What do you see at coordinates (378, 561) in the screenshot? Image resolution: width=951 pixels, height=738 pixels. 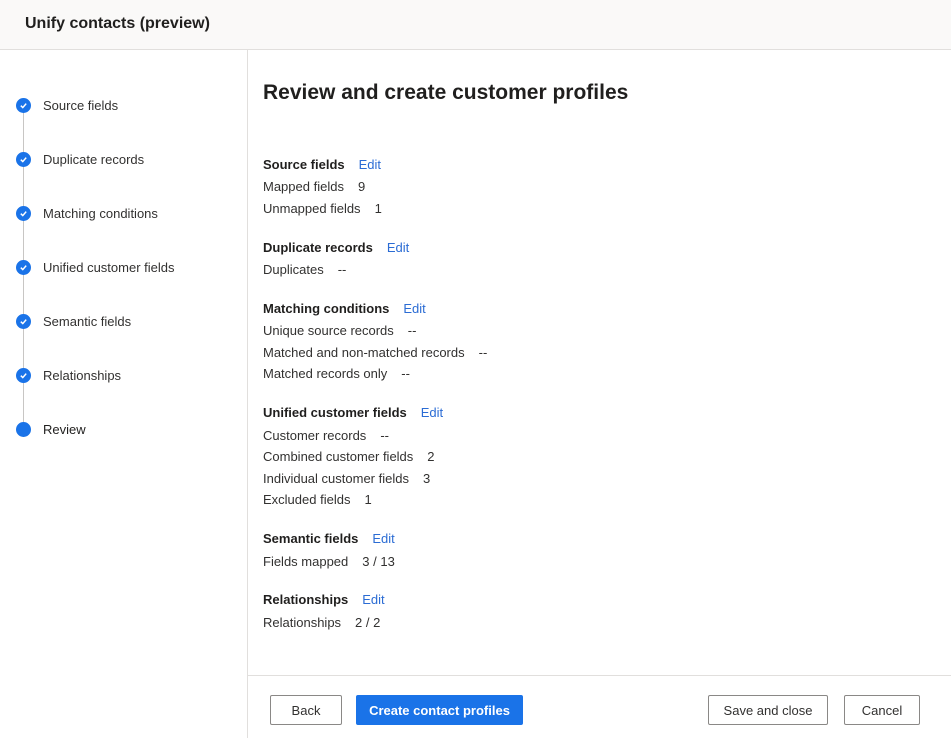 I see `row-value: 3 / 13` at bounding box center [378, 561].